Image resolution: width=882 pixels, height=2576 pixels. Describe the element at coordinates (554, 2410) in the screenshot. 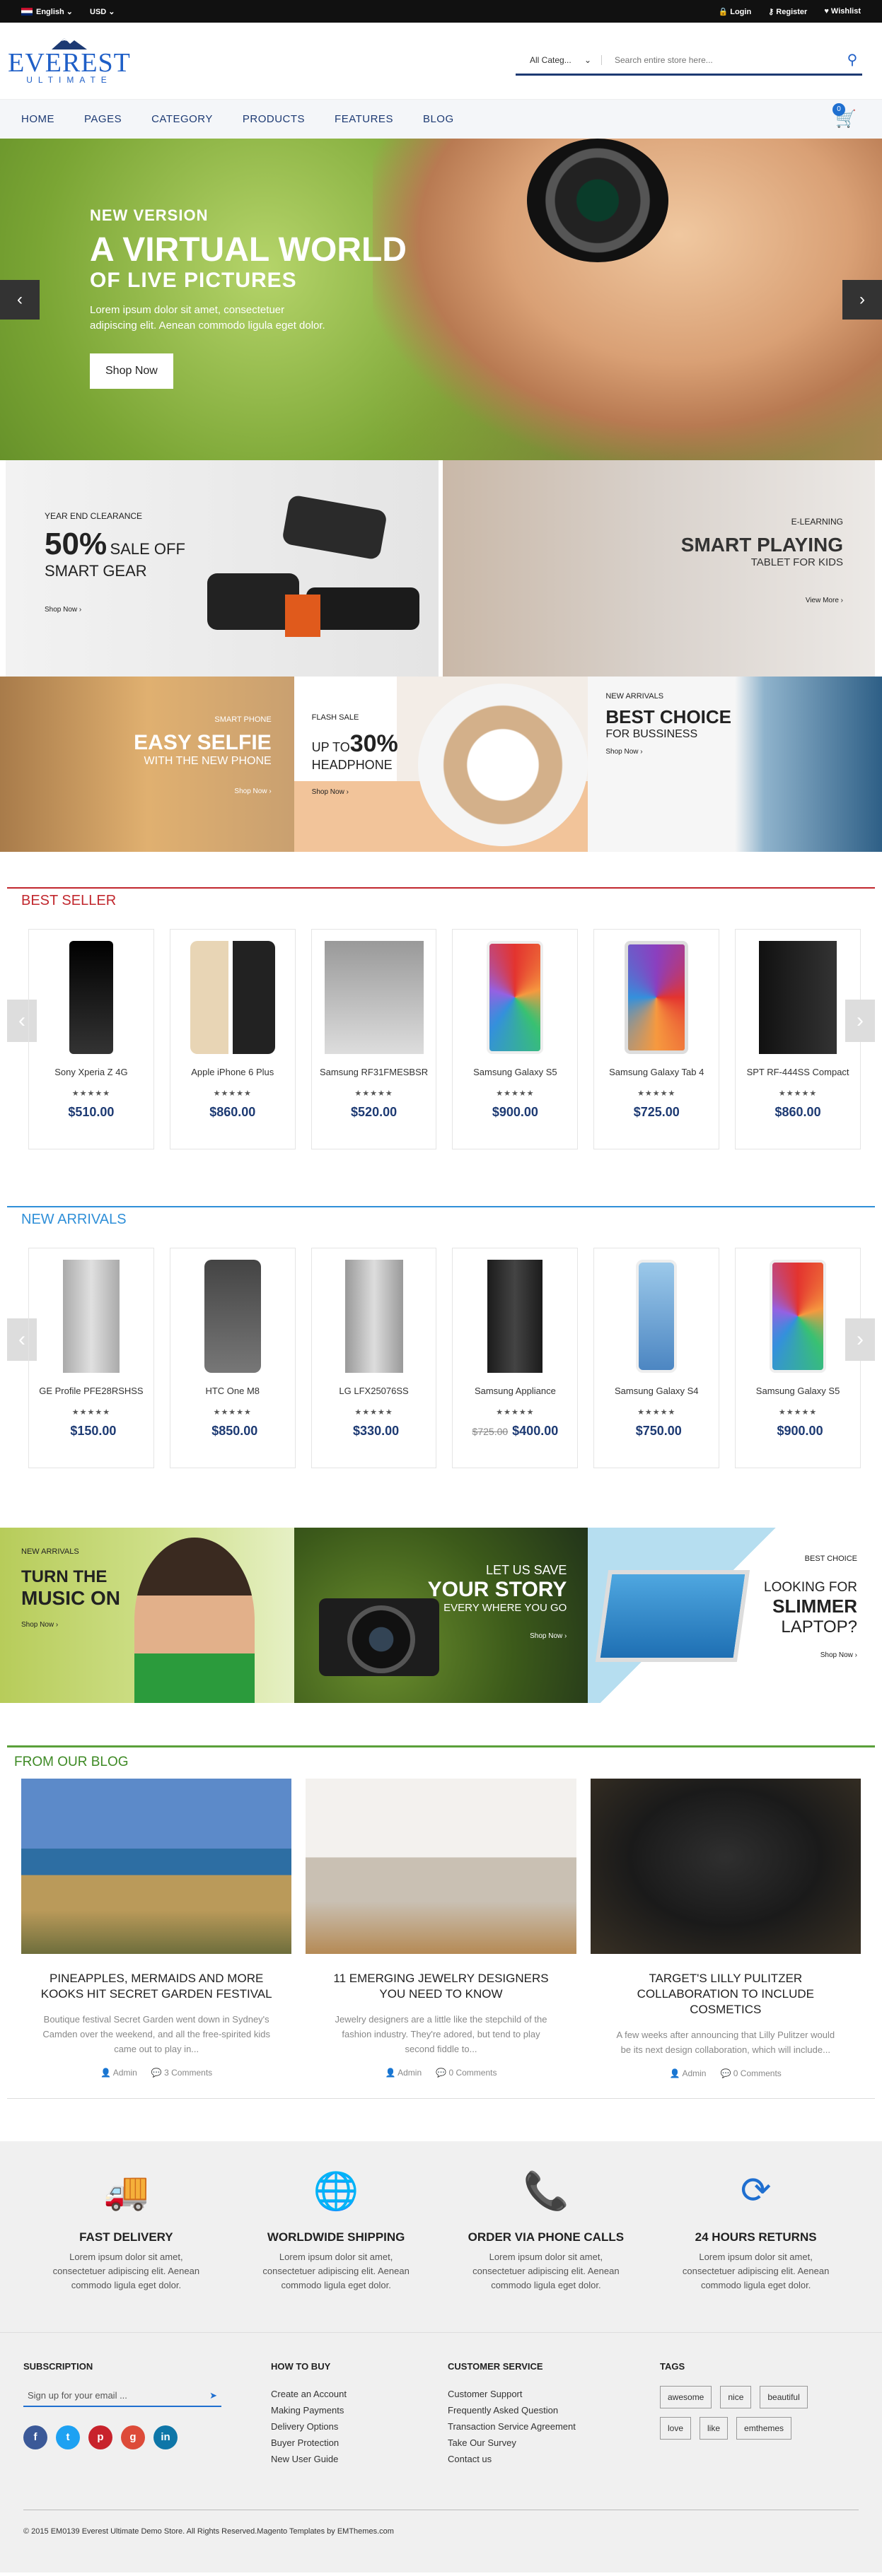

I see `footer-link: Frequently Asked Question` at that location.